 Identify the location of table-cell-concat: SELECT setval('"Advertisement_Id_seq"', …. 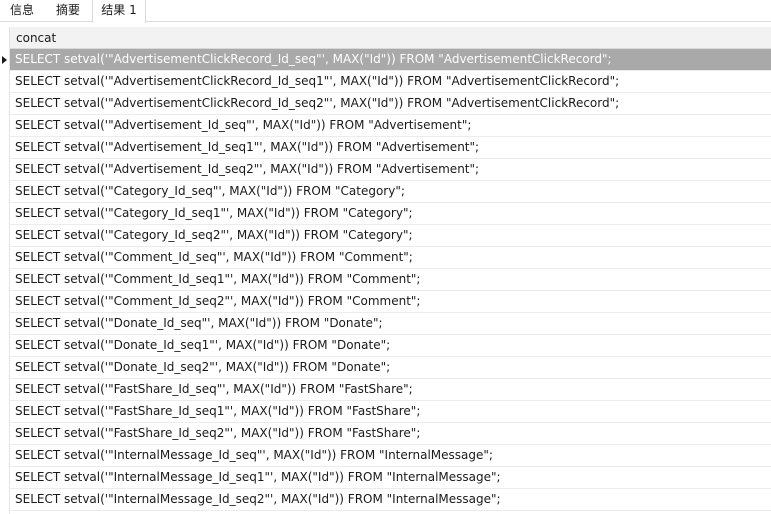
(390, 126).